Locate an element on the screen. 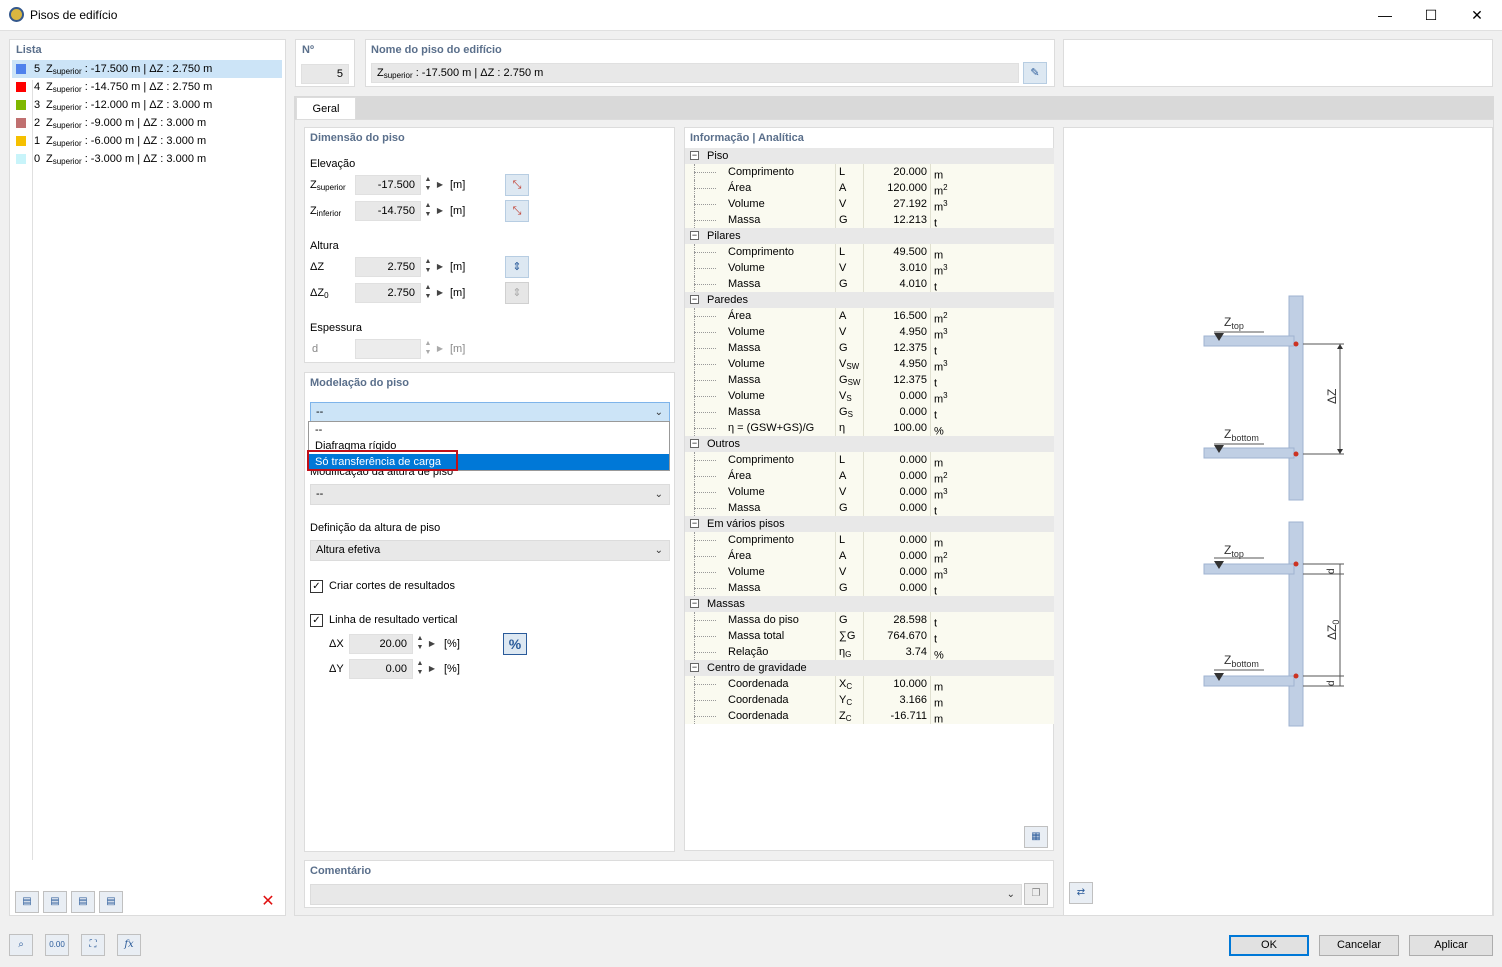  info-unit: t is located at coordinates (936, 287).